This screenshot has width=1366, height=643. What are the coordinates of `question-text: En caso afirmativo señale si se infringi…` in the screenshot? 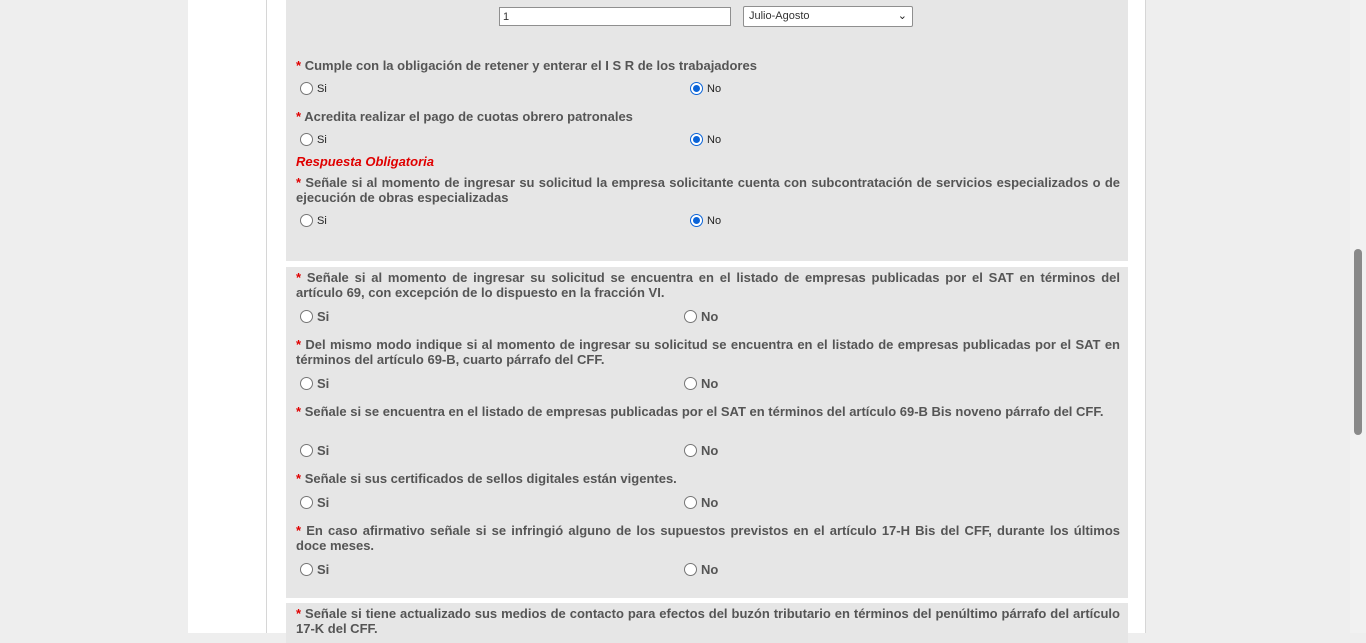 It's located at (708, 538).